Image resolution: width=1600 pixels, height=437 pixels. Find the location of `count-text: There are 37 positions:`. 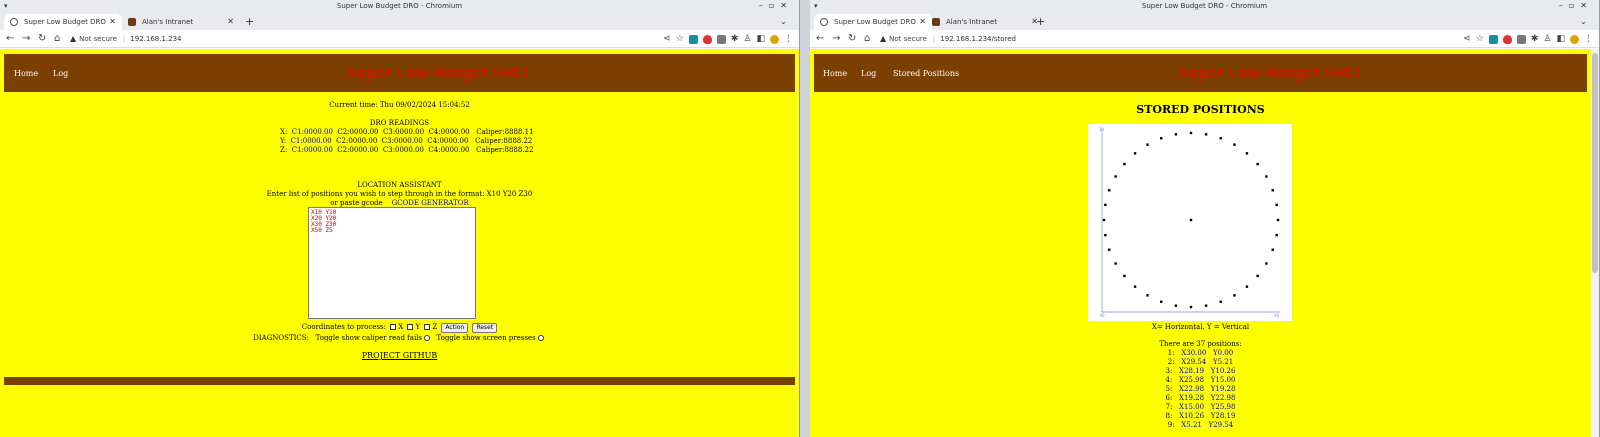

count-text: There are 37 positions: is located at coordinates (1200, 344).